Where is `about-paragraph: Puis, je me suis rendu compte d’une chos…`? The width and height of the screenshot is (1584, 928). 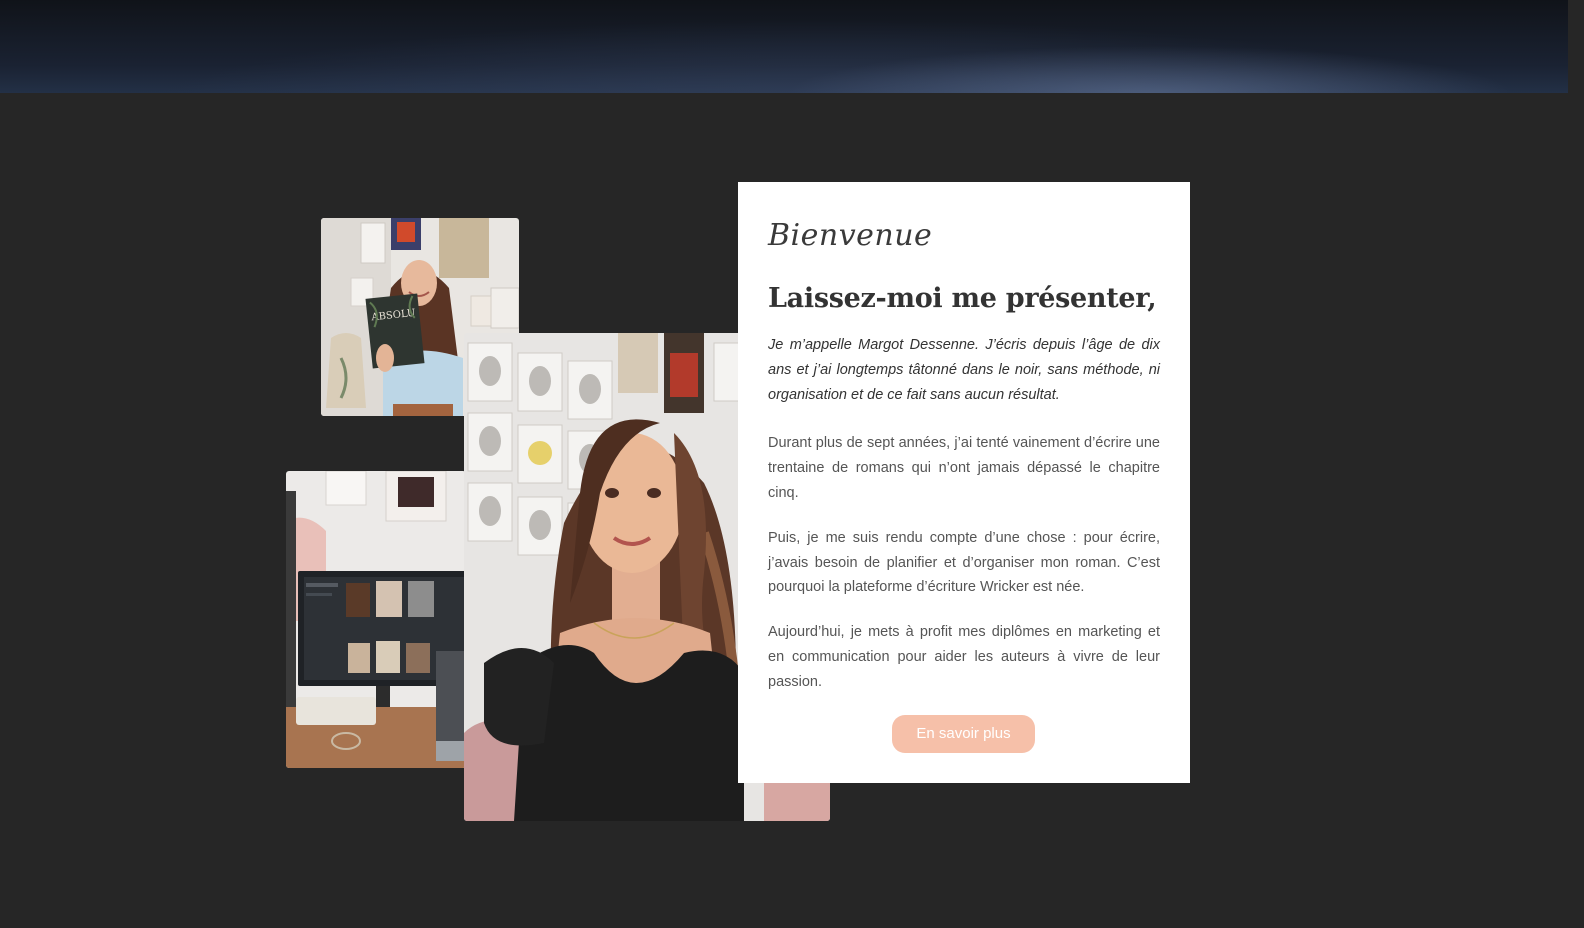
about-paragraph: Puis, je me suis rendu compte d’une chos… is located at coordinates (964, 562).